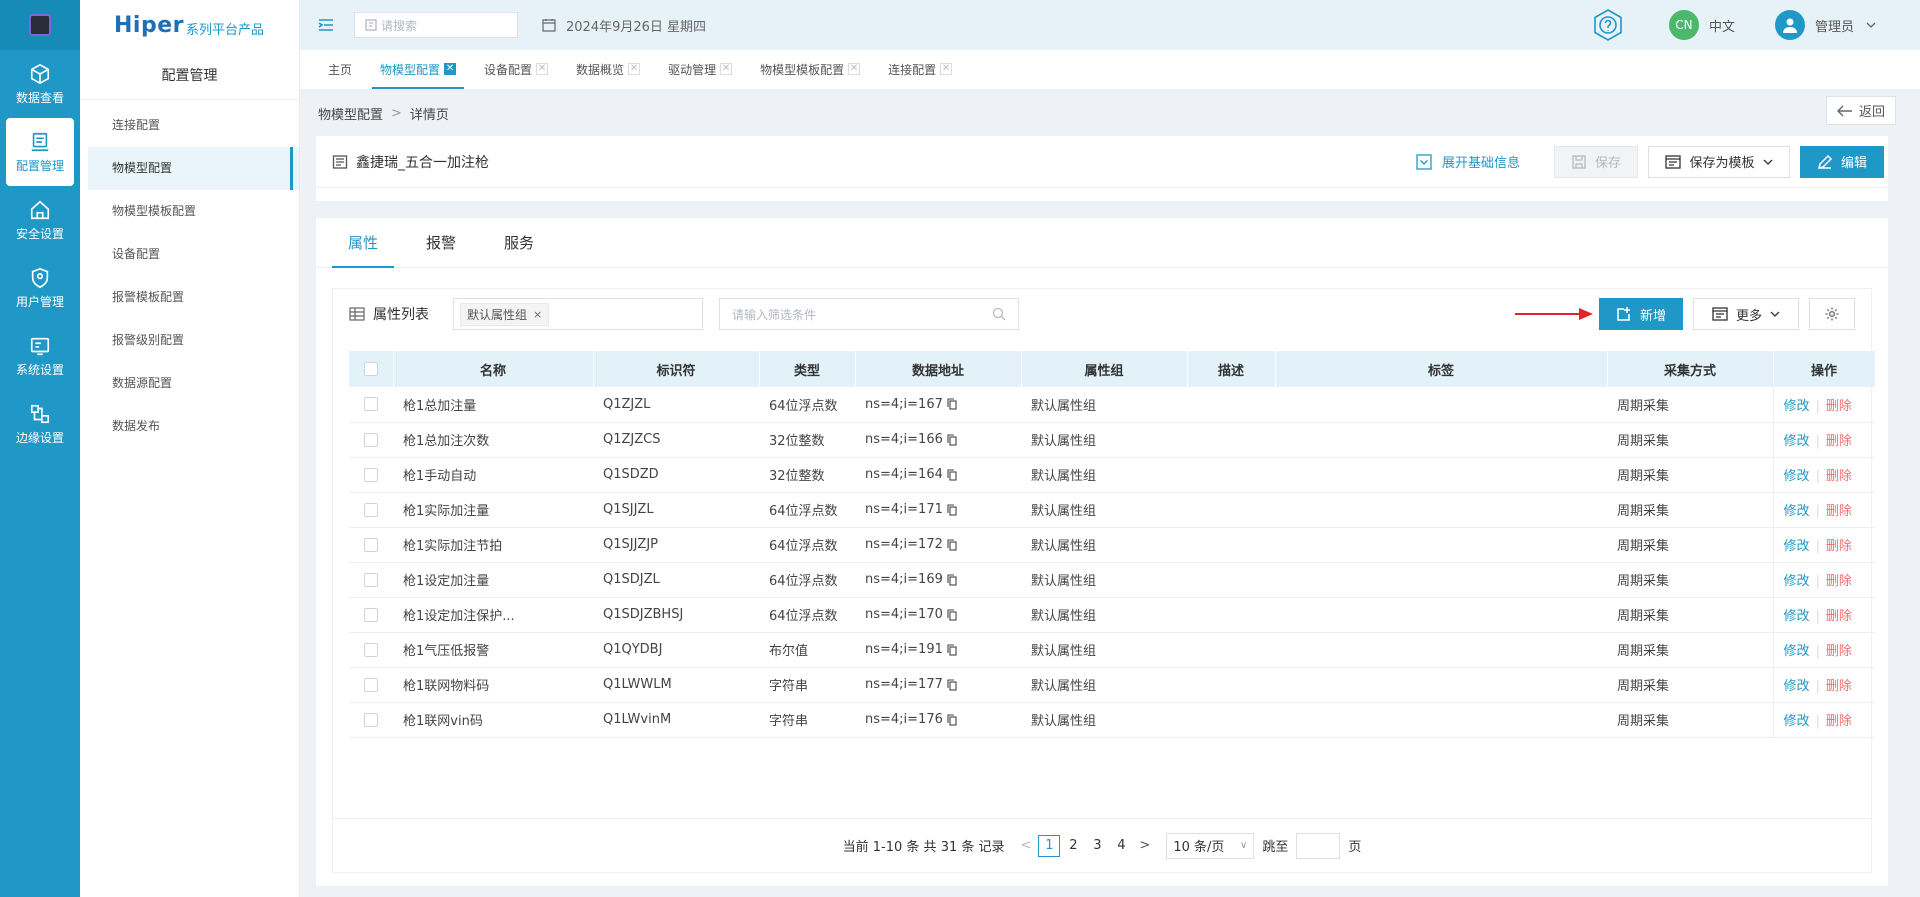 The image size is (1920, 897). What do you see at coordinates (1073, 846) in the screenshot?
I see `page-2: 2` at bounding box center [1073, 846].